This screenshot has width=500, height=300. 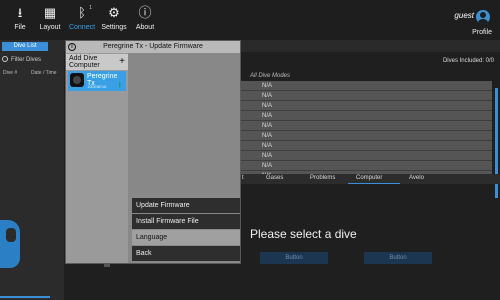 I want to click on about-button: ⓘ About, so click(x=145, y=21).